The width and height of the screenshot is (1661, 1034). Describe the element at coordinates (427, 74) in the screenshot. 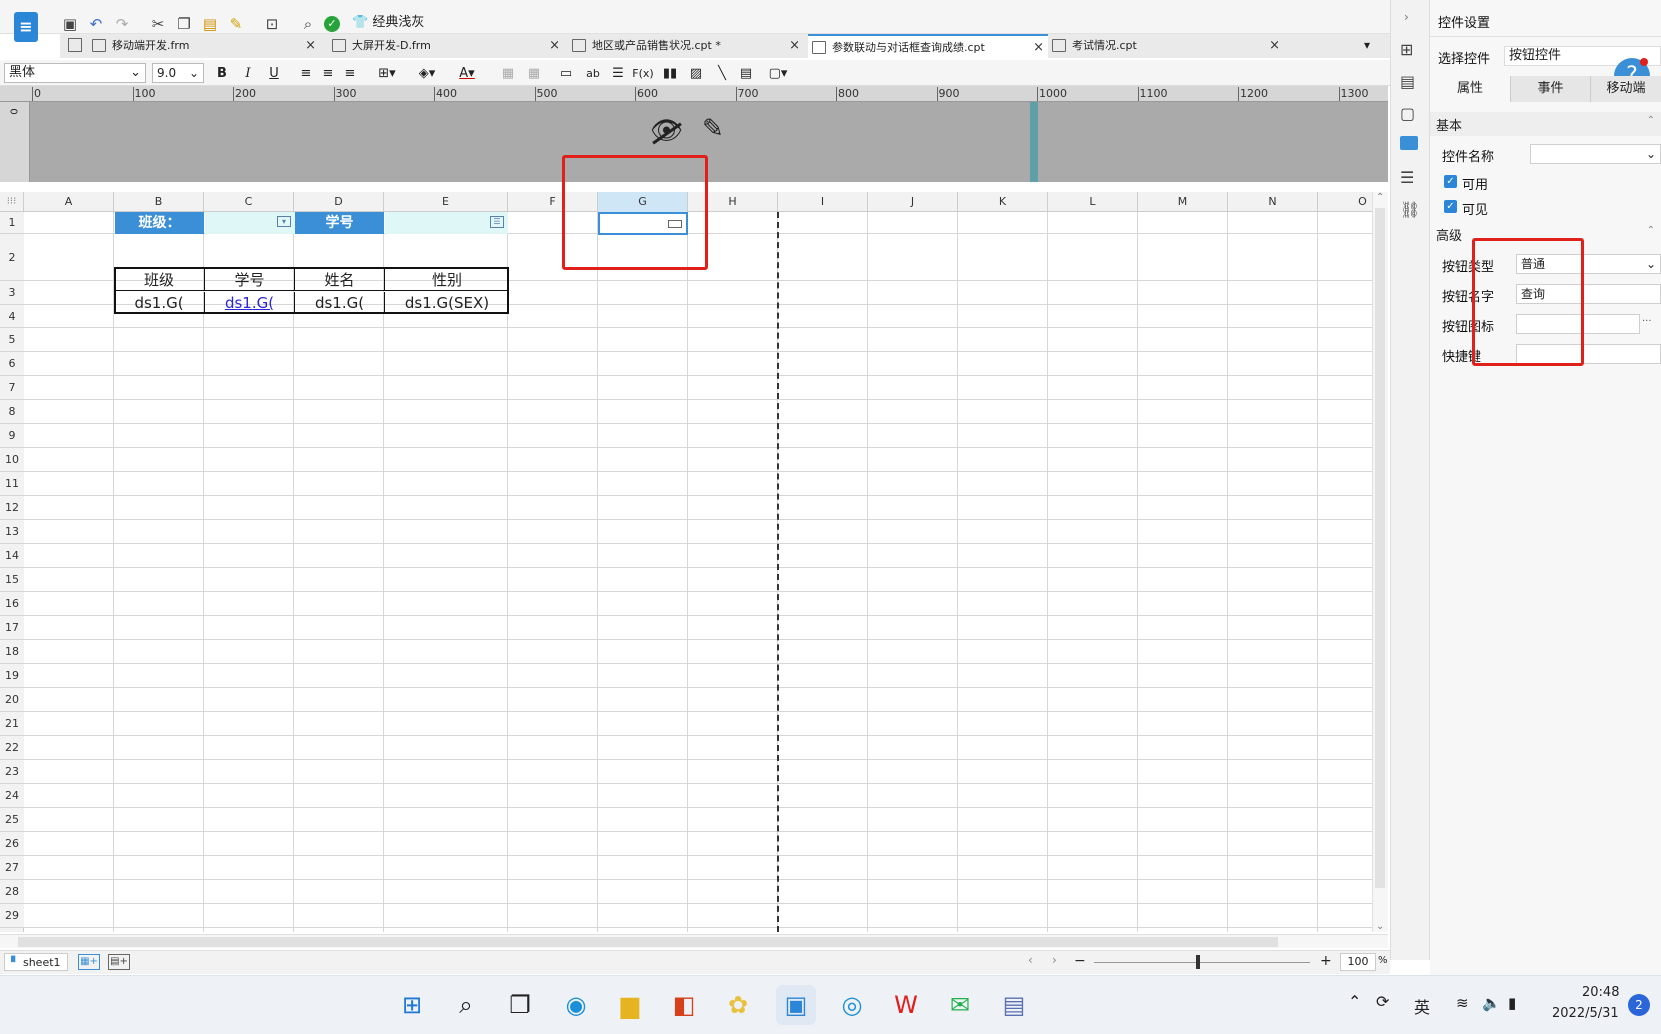

I see `fill-color-icon: ◈▾` at that location.